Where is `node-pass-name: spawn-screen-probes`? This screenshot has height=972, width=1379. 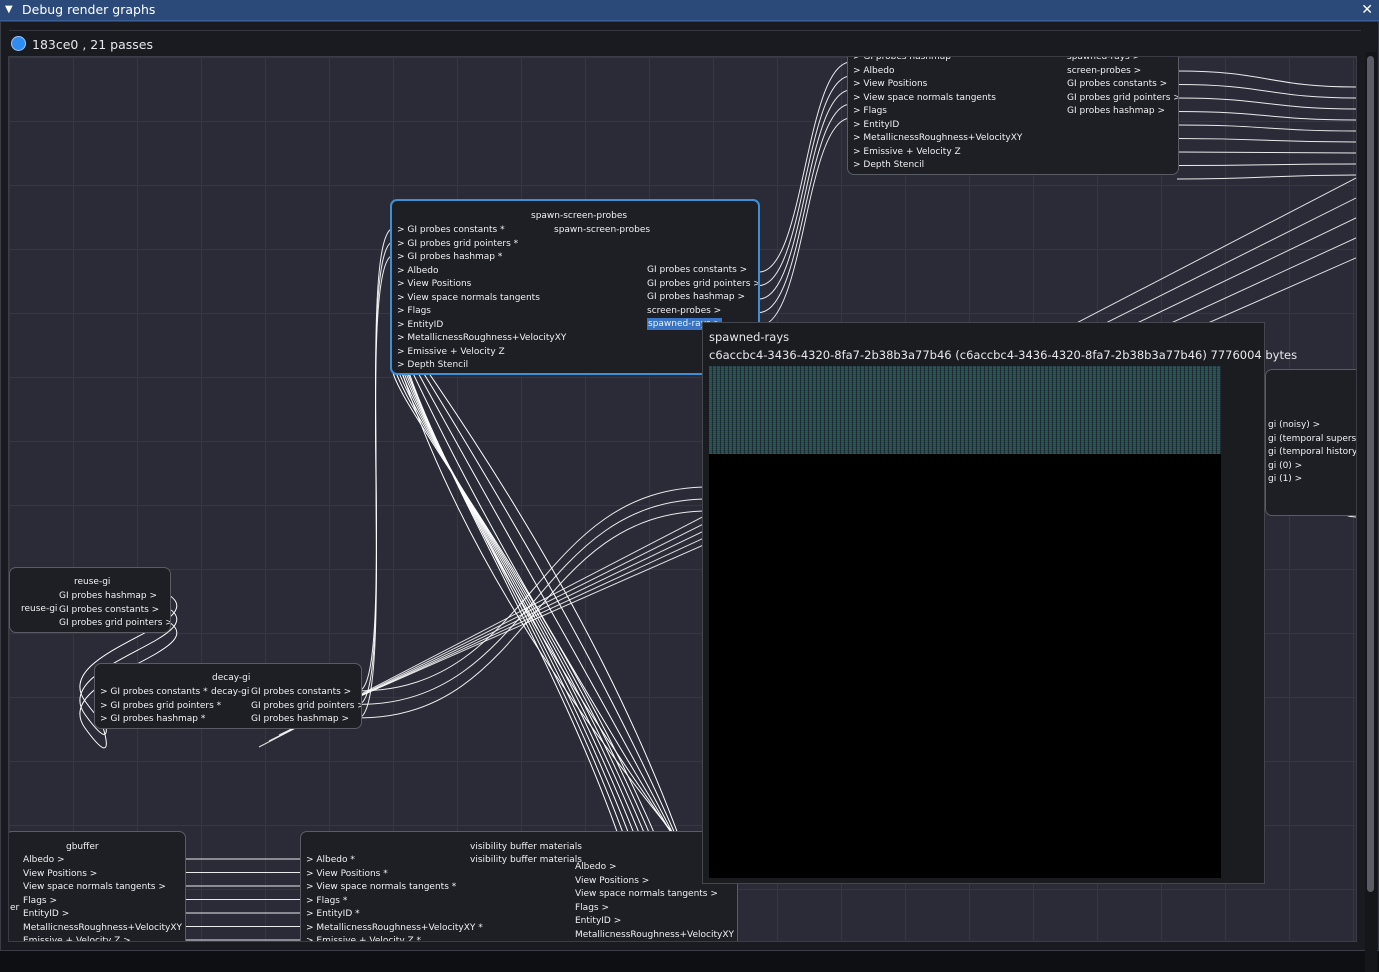 node-pass-name: spawn-screen-probes is located at coordinates (602, 230).